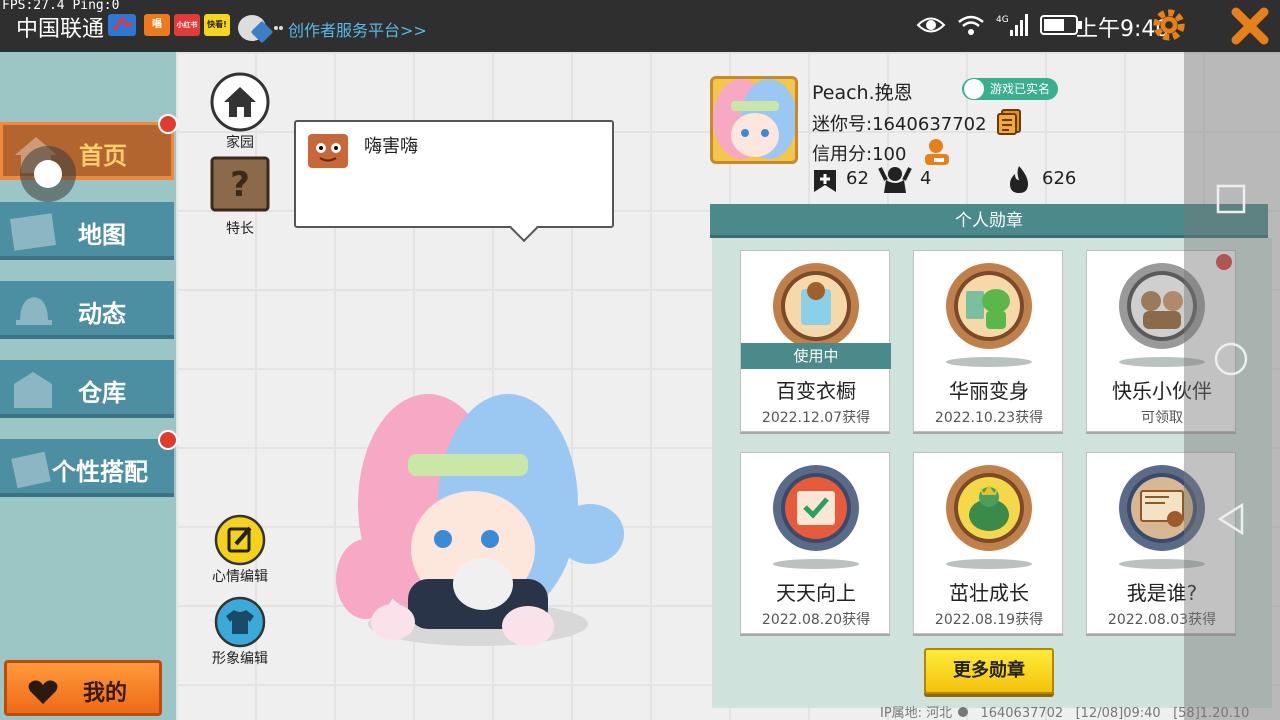 The height and width of the screenshot is (720, 1280). I want to click on profile-avatar, so click(754, 120).